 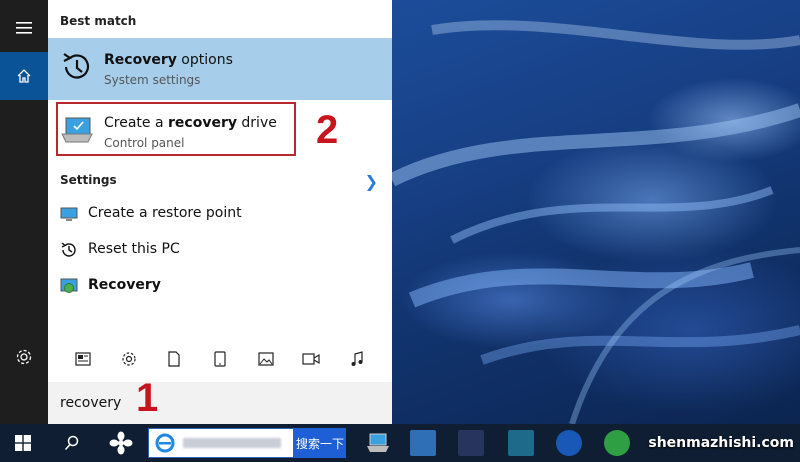 I want to click on hamburger-menu-button, so click(x=24, y=28).